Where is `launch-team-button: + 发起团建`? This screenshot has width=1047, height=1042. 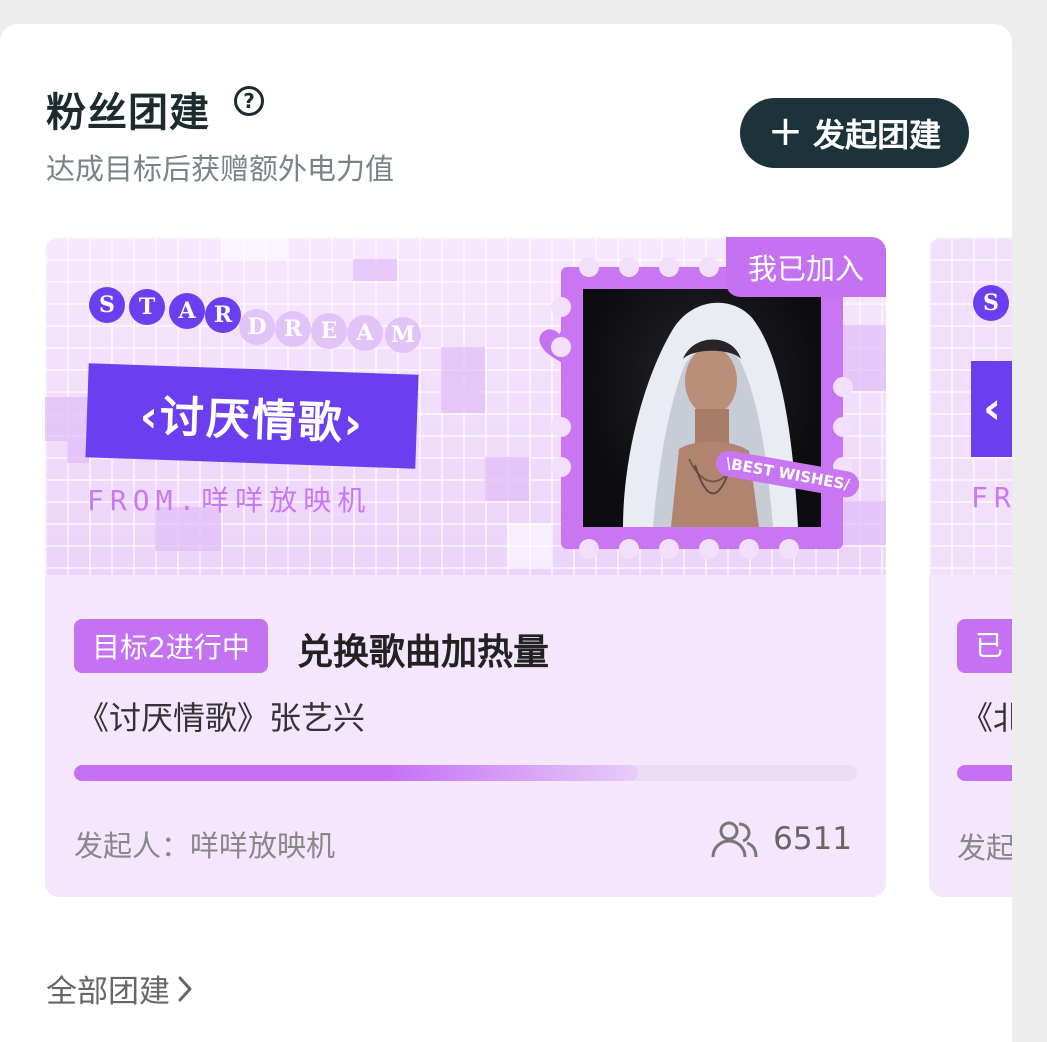 launch-team-button: + 发起团建 is located at coordinates (854, 133).